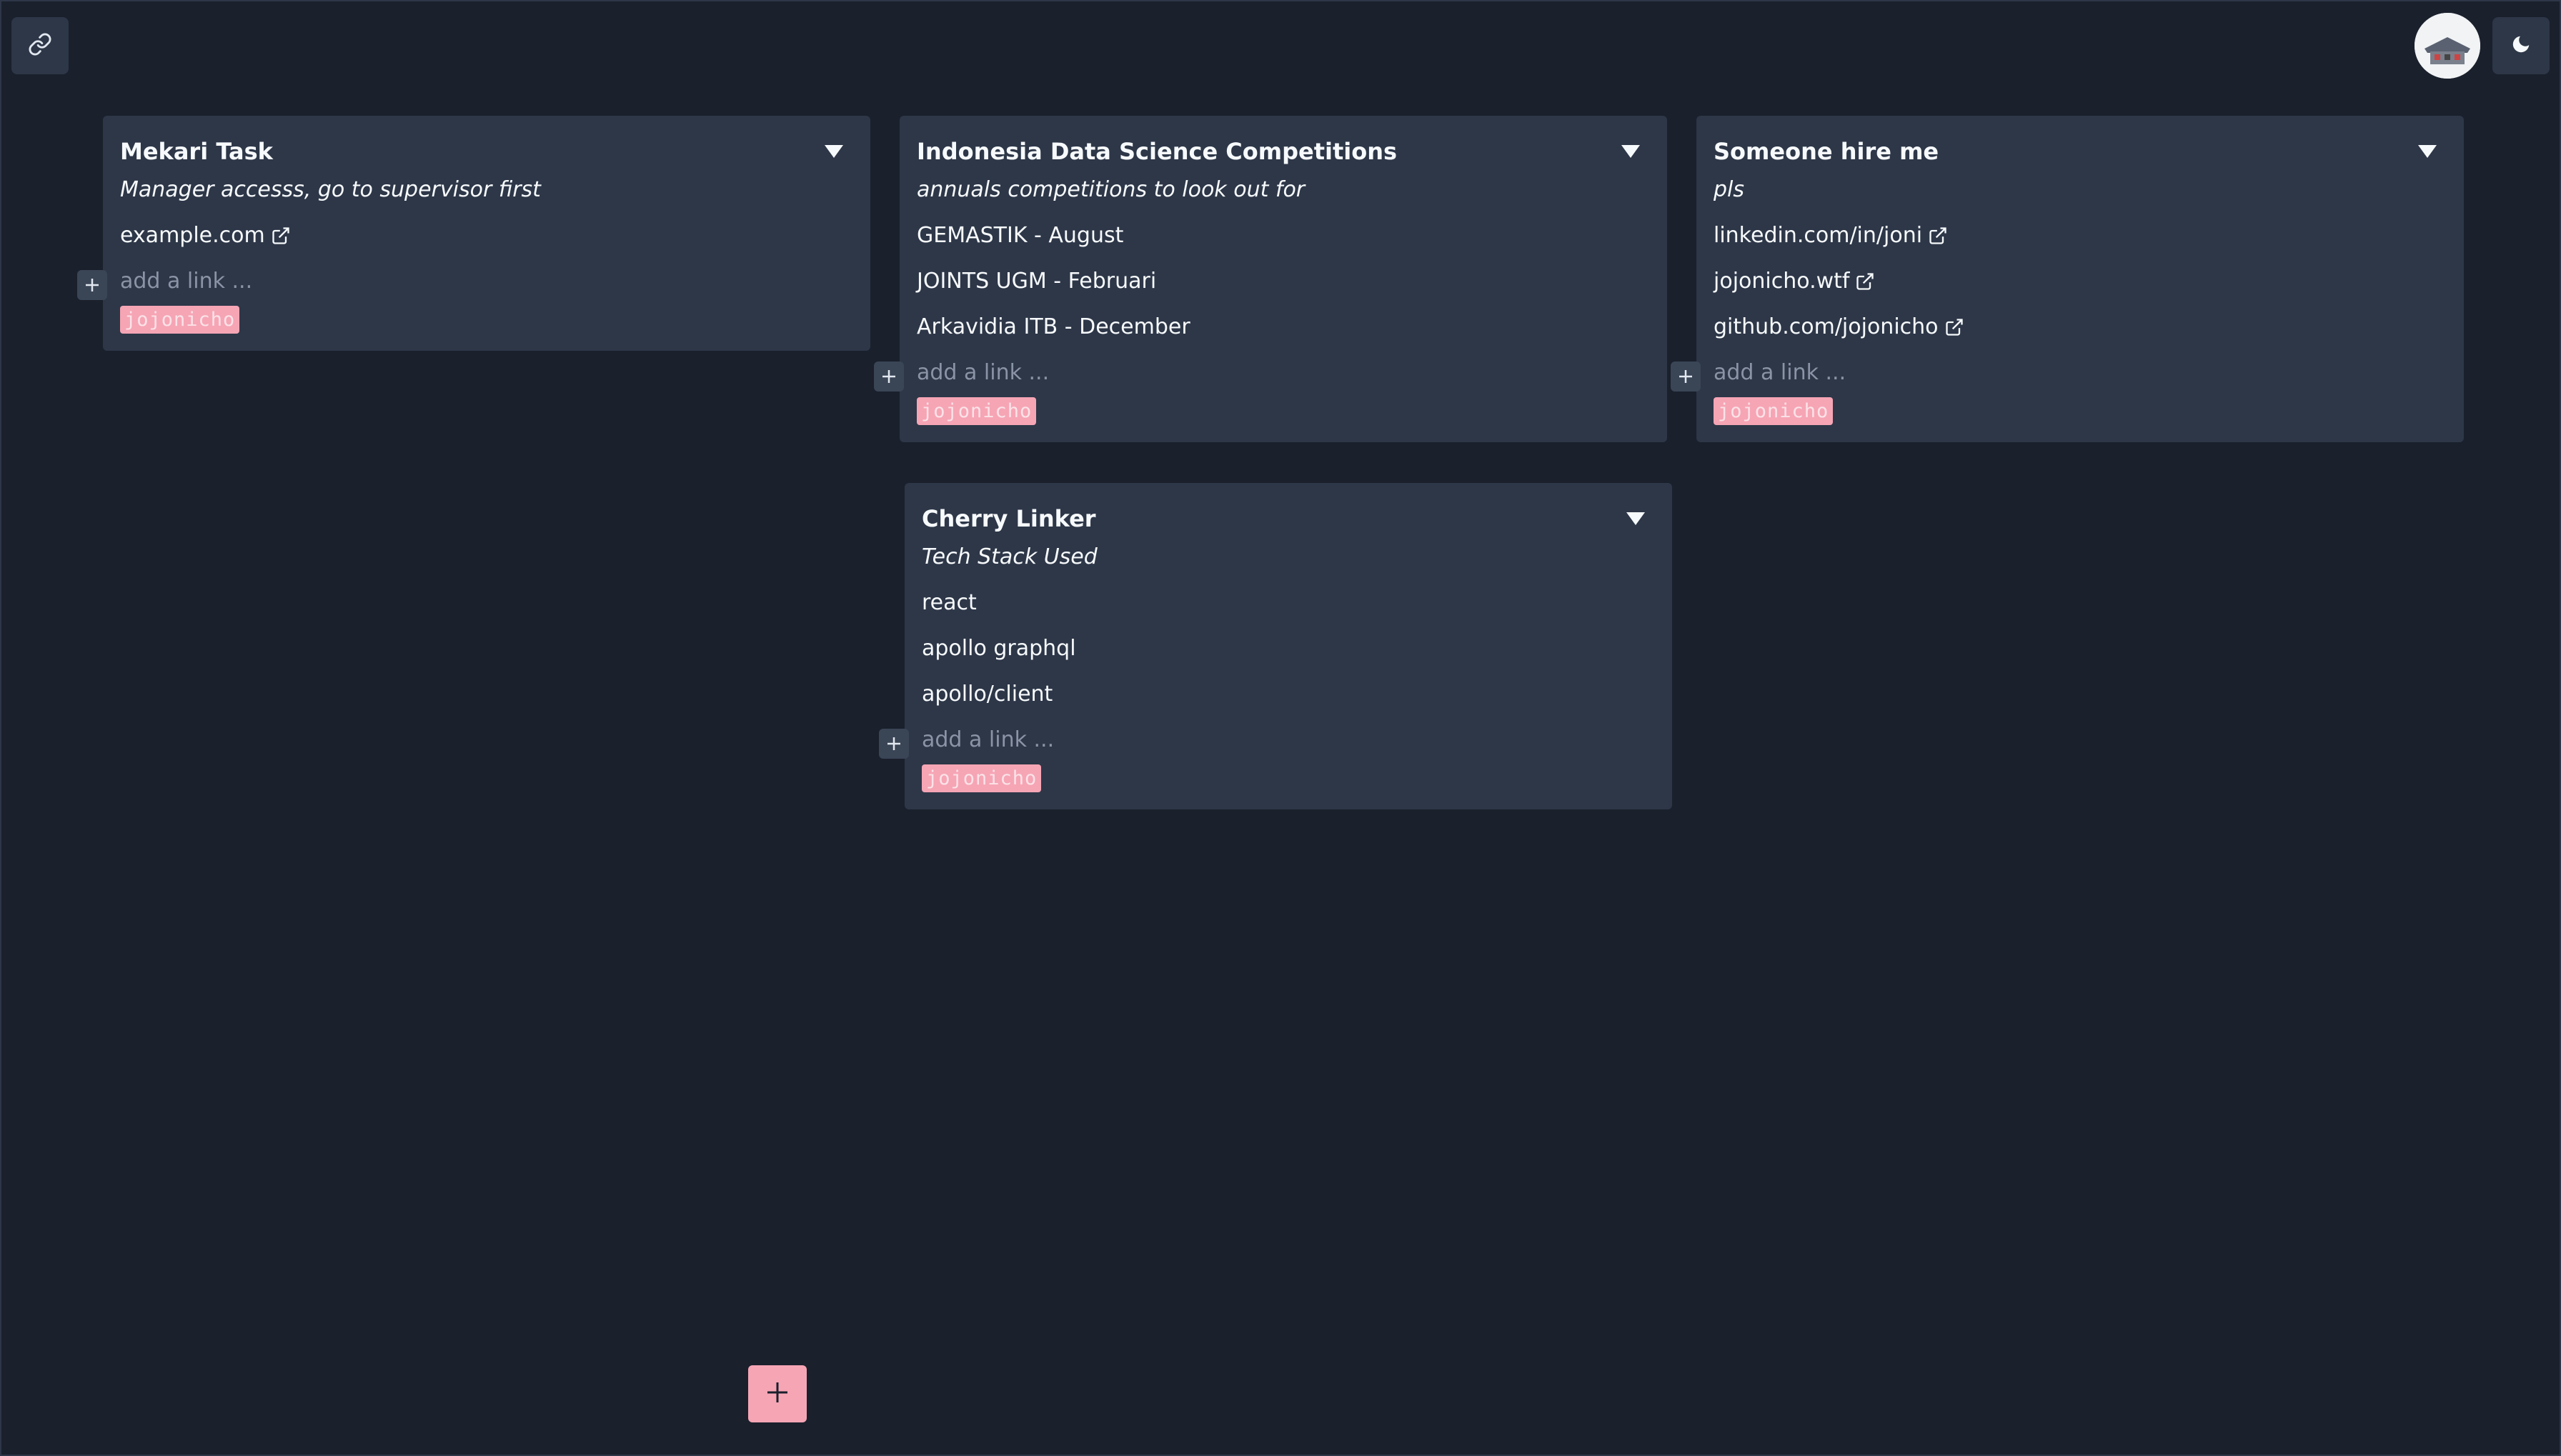  I want to click on link-icon, so click(40, 45).